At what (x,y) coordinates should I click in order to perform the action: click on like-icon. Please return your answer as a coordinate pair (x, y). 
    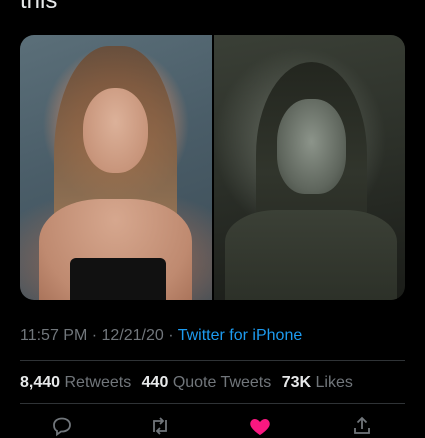
    Looking at the image, I should click on (260, 426).